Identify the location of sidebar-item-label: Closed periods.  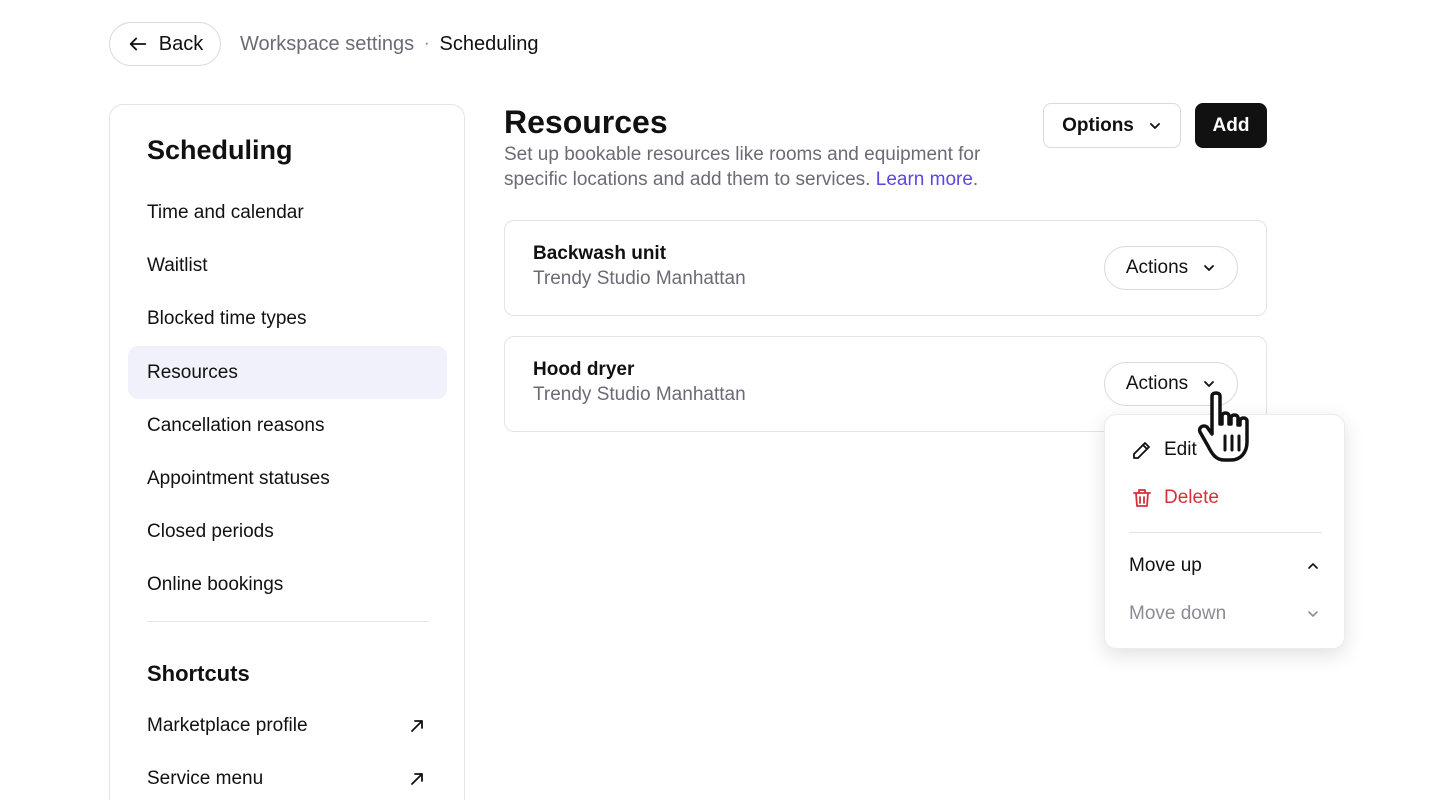
(210, 531).